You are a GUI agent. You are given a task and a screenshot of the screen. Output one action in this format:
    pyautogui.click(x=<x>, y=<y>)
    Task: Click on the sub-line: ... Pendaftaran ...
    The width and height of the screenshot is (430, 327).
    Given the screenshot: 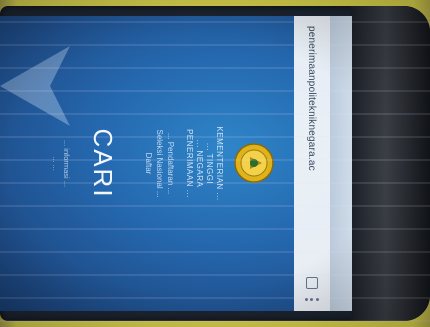 What is the action you would take?
    pyautogui.click(x=170, y=163)
    